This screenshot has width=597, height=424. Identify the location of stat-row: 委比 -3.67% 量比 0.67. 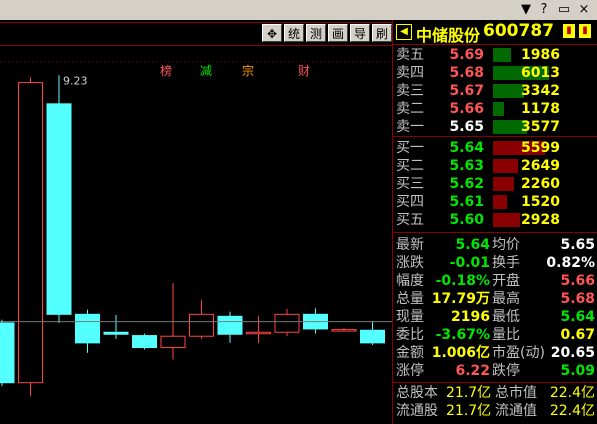
(495, 335).